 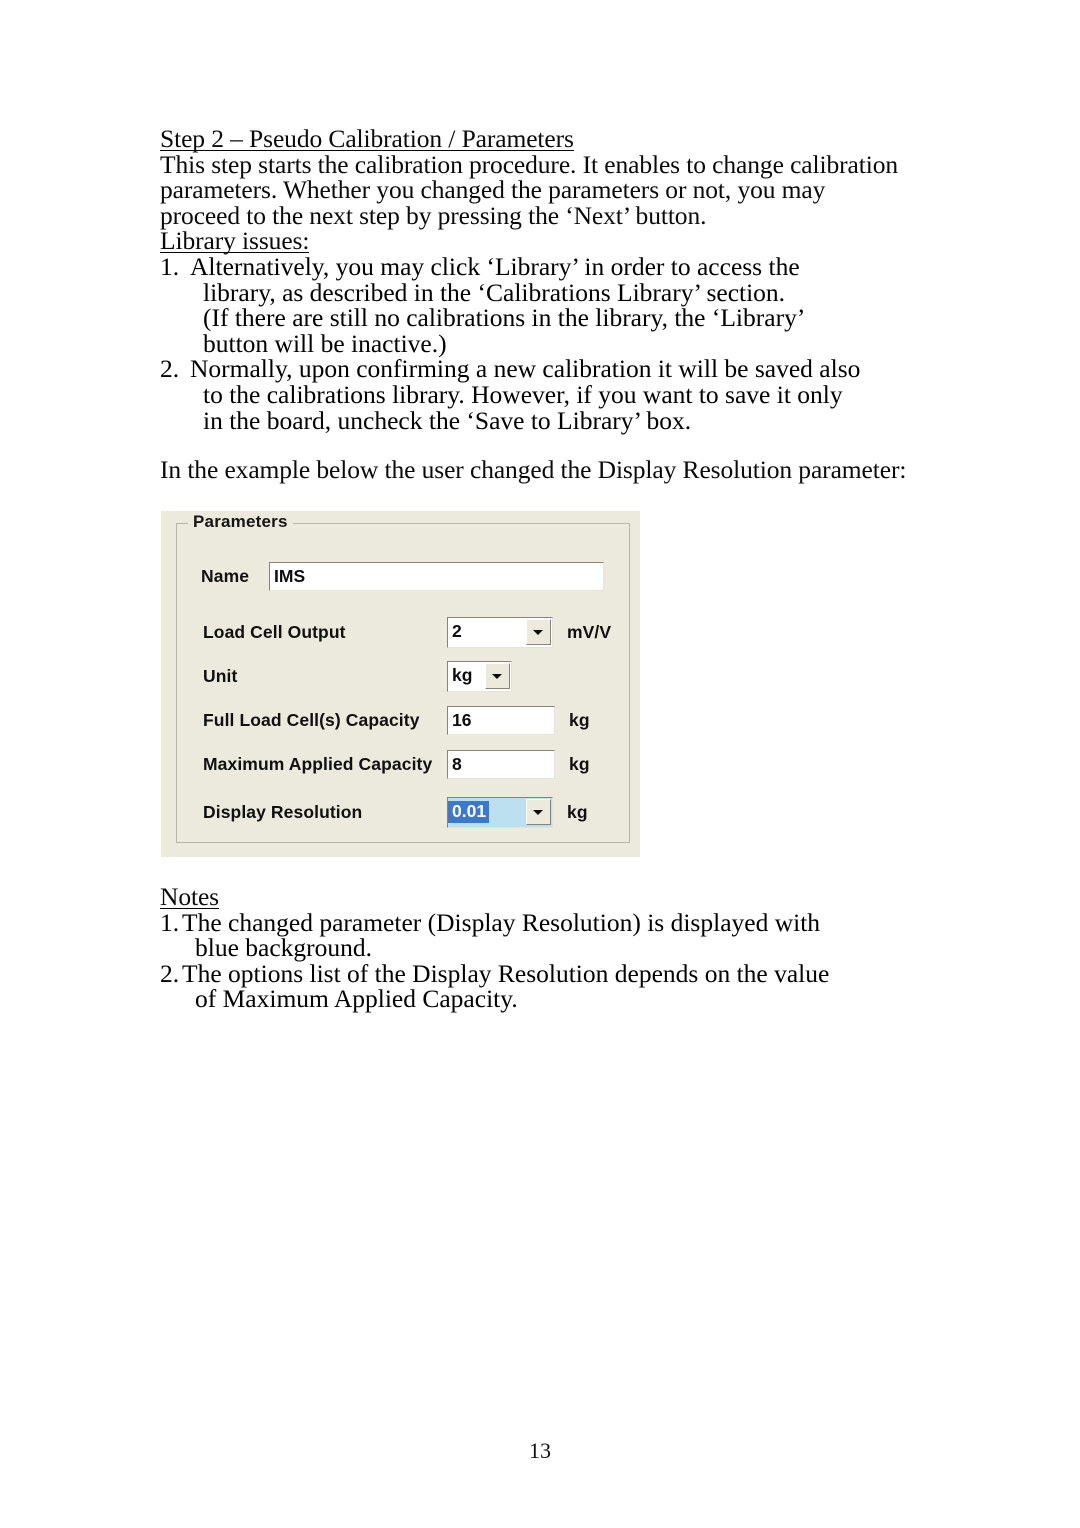 I want to click on load-cell-output-label: Load Cell Output, so click(x=274, y=631).